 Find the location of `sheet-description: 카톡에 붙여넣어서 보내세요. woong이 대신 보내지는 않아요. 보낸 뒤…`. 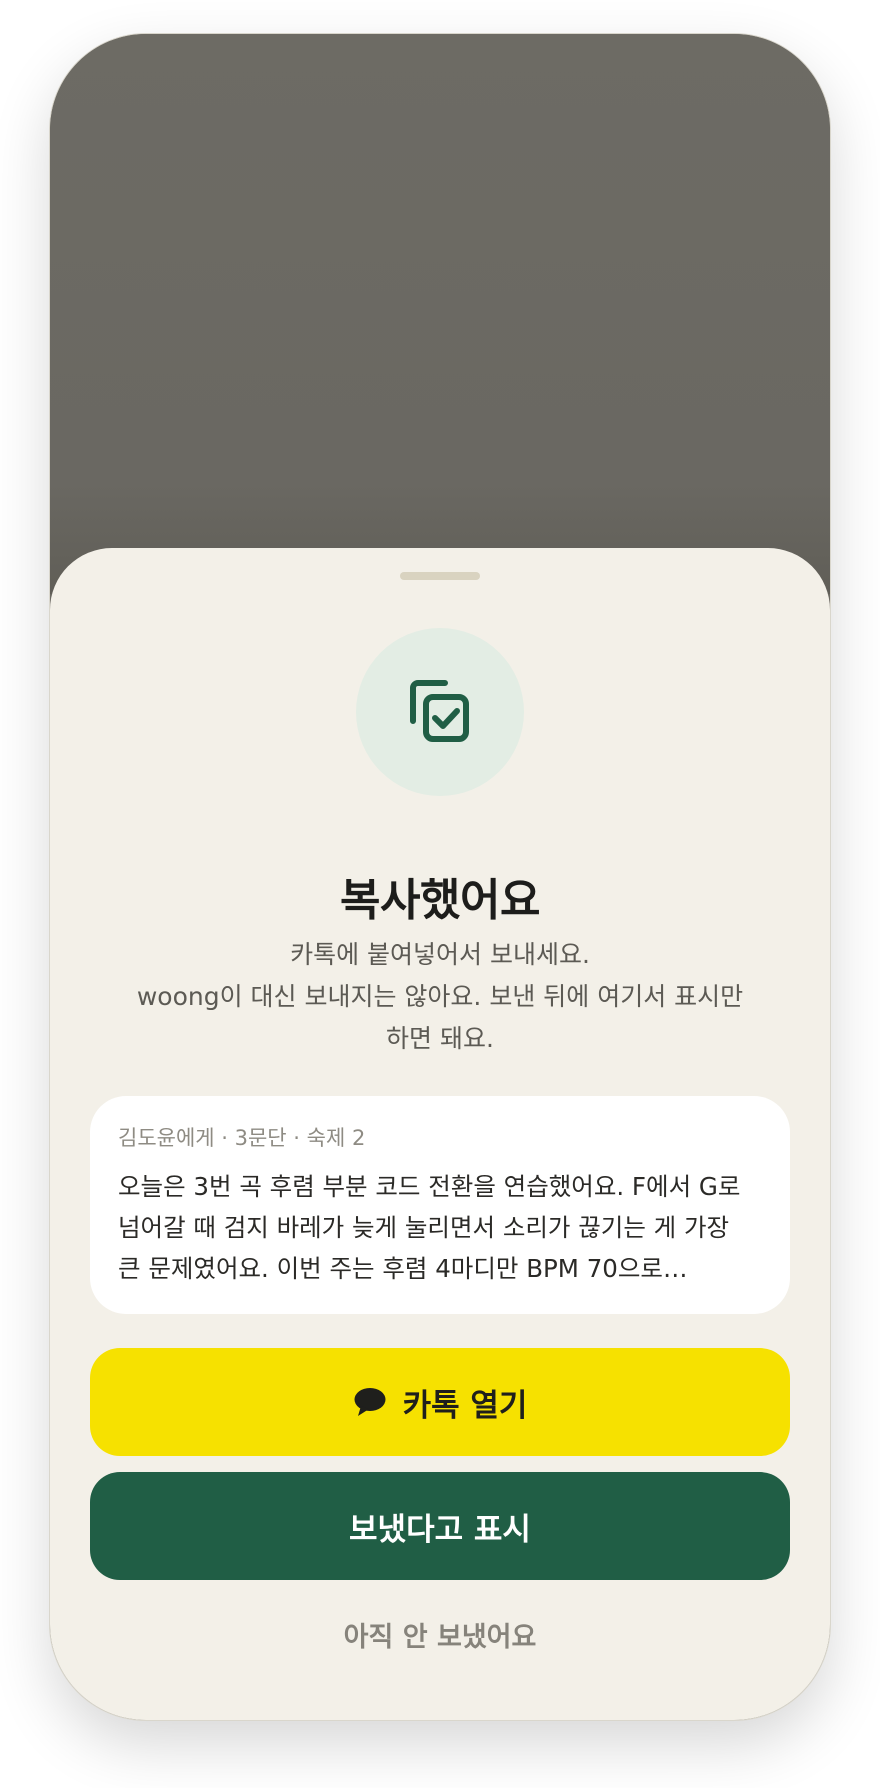

sheet-description: 카톡에 붙여넣어서 보내세요. woong이 대신 보내지는 않아요. 보낸 뒤… is located at coordinates (440, 997).